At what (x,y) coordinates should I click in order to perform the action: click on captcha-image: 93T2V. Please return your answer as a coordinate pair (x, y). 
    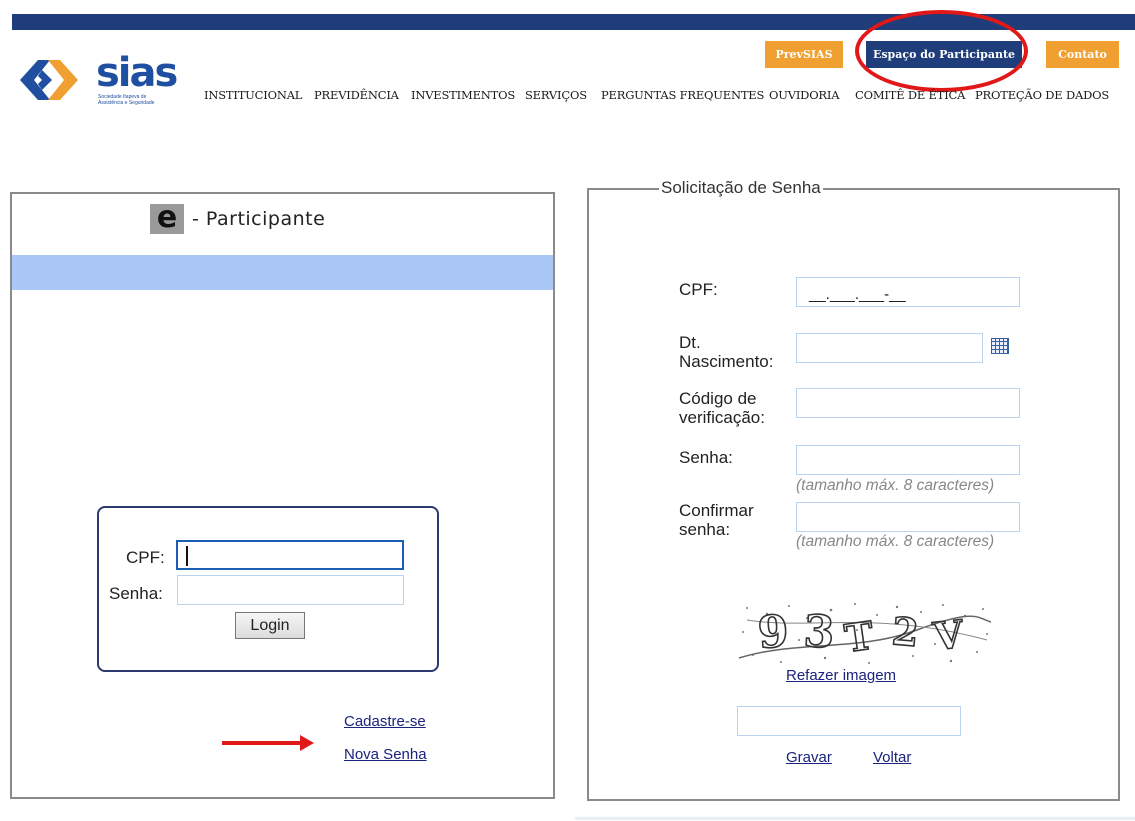
    Looking at the image, I should click on (864, 634).